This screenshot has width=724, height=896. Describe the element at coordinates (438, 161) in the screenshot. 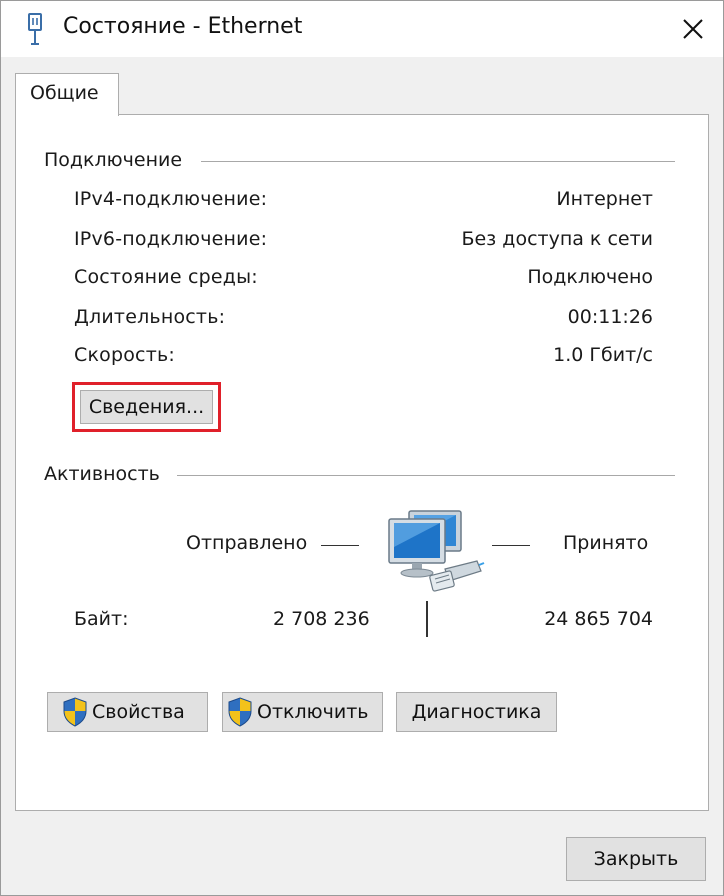

I see `connection-group-divider` at that location.